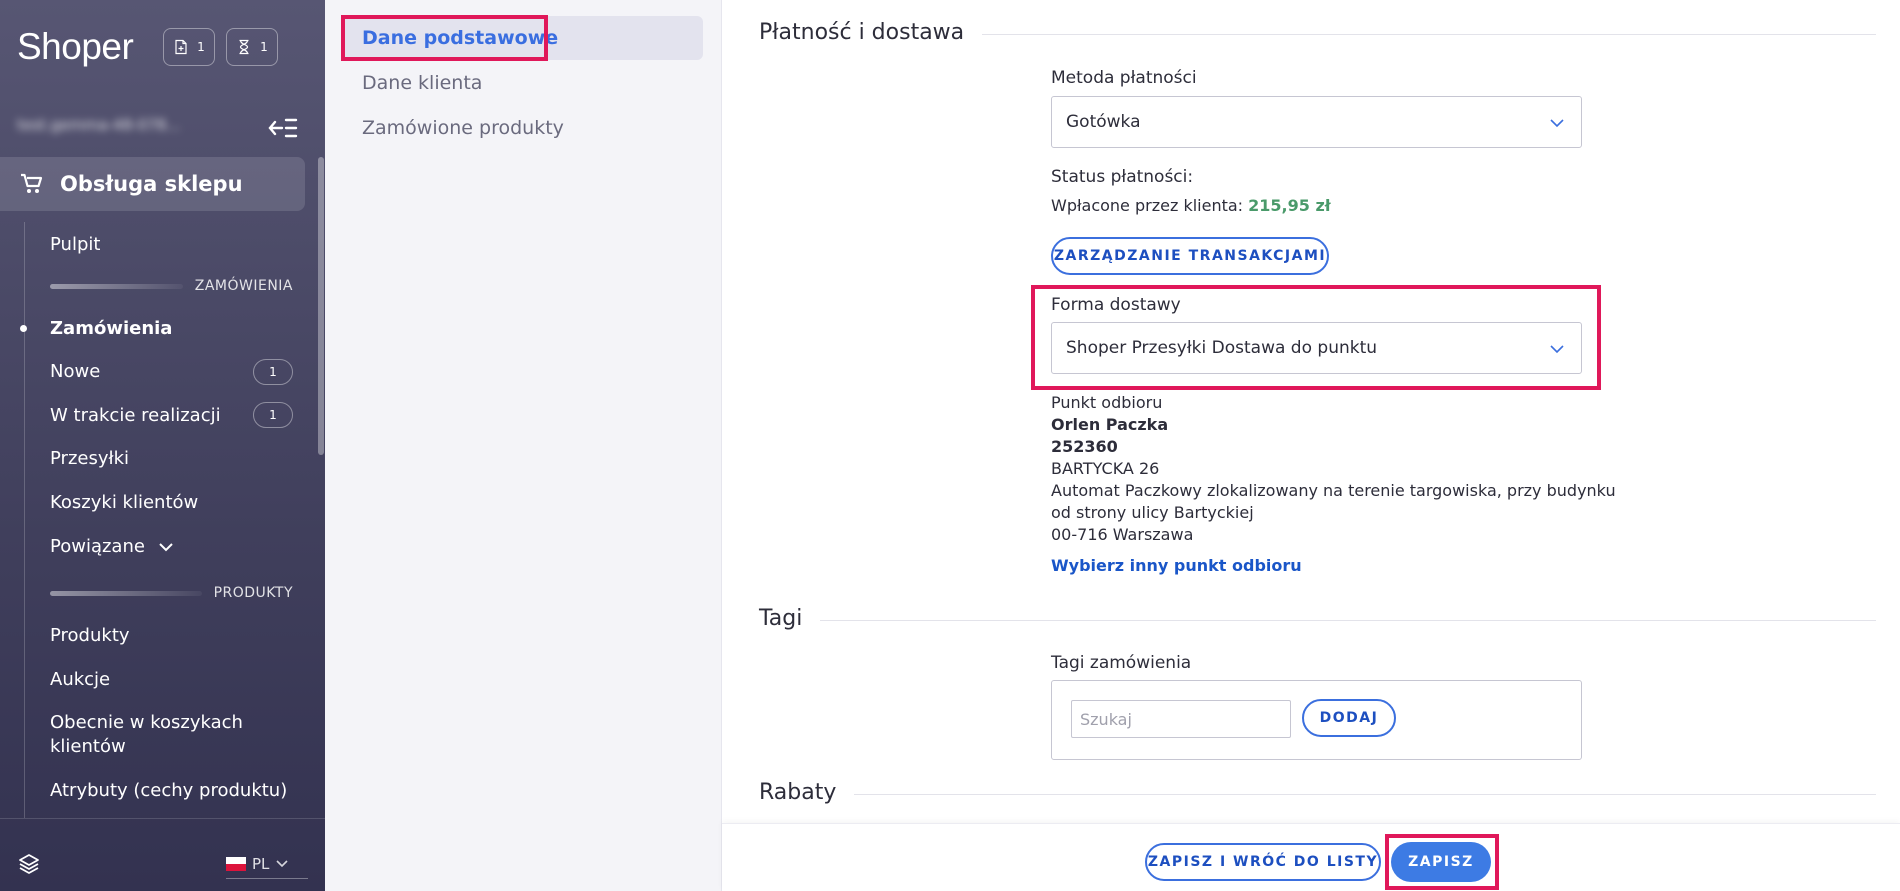 This screenshot has height=891, width=1900. I want to click on nav-item-atrybuty: Atrybuty (cechy produktu), so click(168, 791).